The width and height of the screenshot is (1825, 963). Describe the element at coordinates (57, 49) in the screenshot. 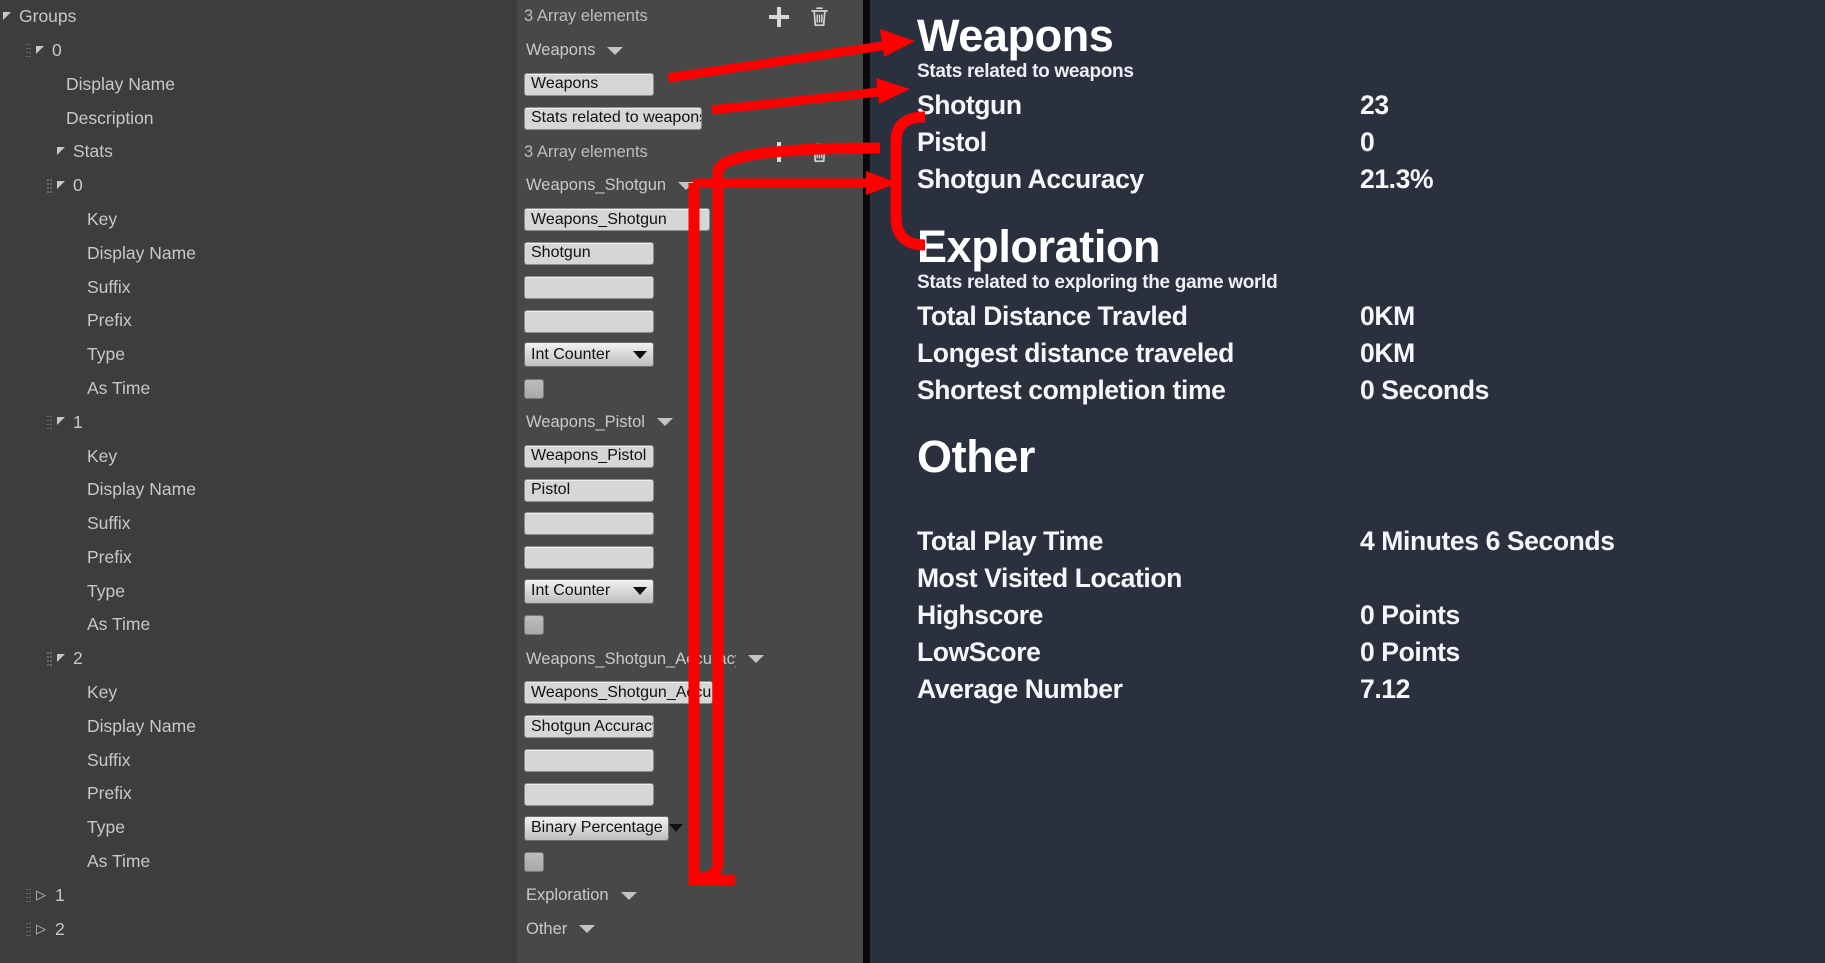

I see `tree-row-label: 0` at that location.